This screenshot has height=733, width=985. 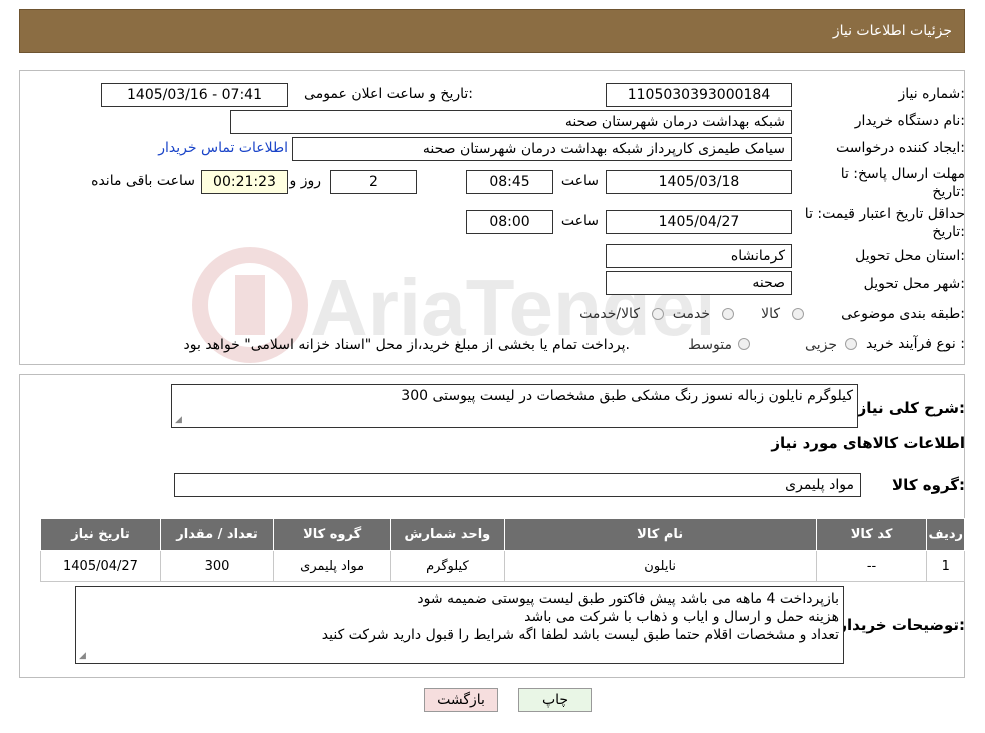 What do you see at coordinates (911, 408) in the screenshot?
I see `description-label: شرح کلی نیاز:` at bounding box center [911, 408].